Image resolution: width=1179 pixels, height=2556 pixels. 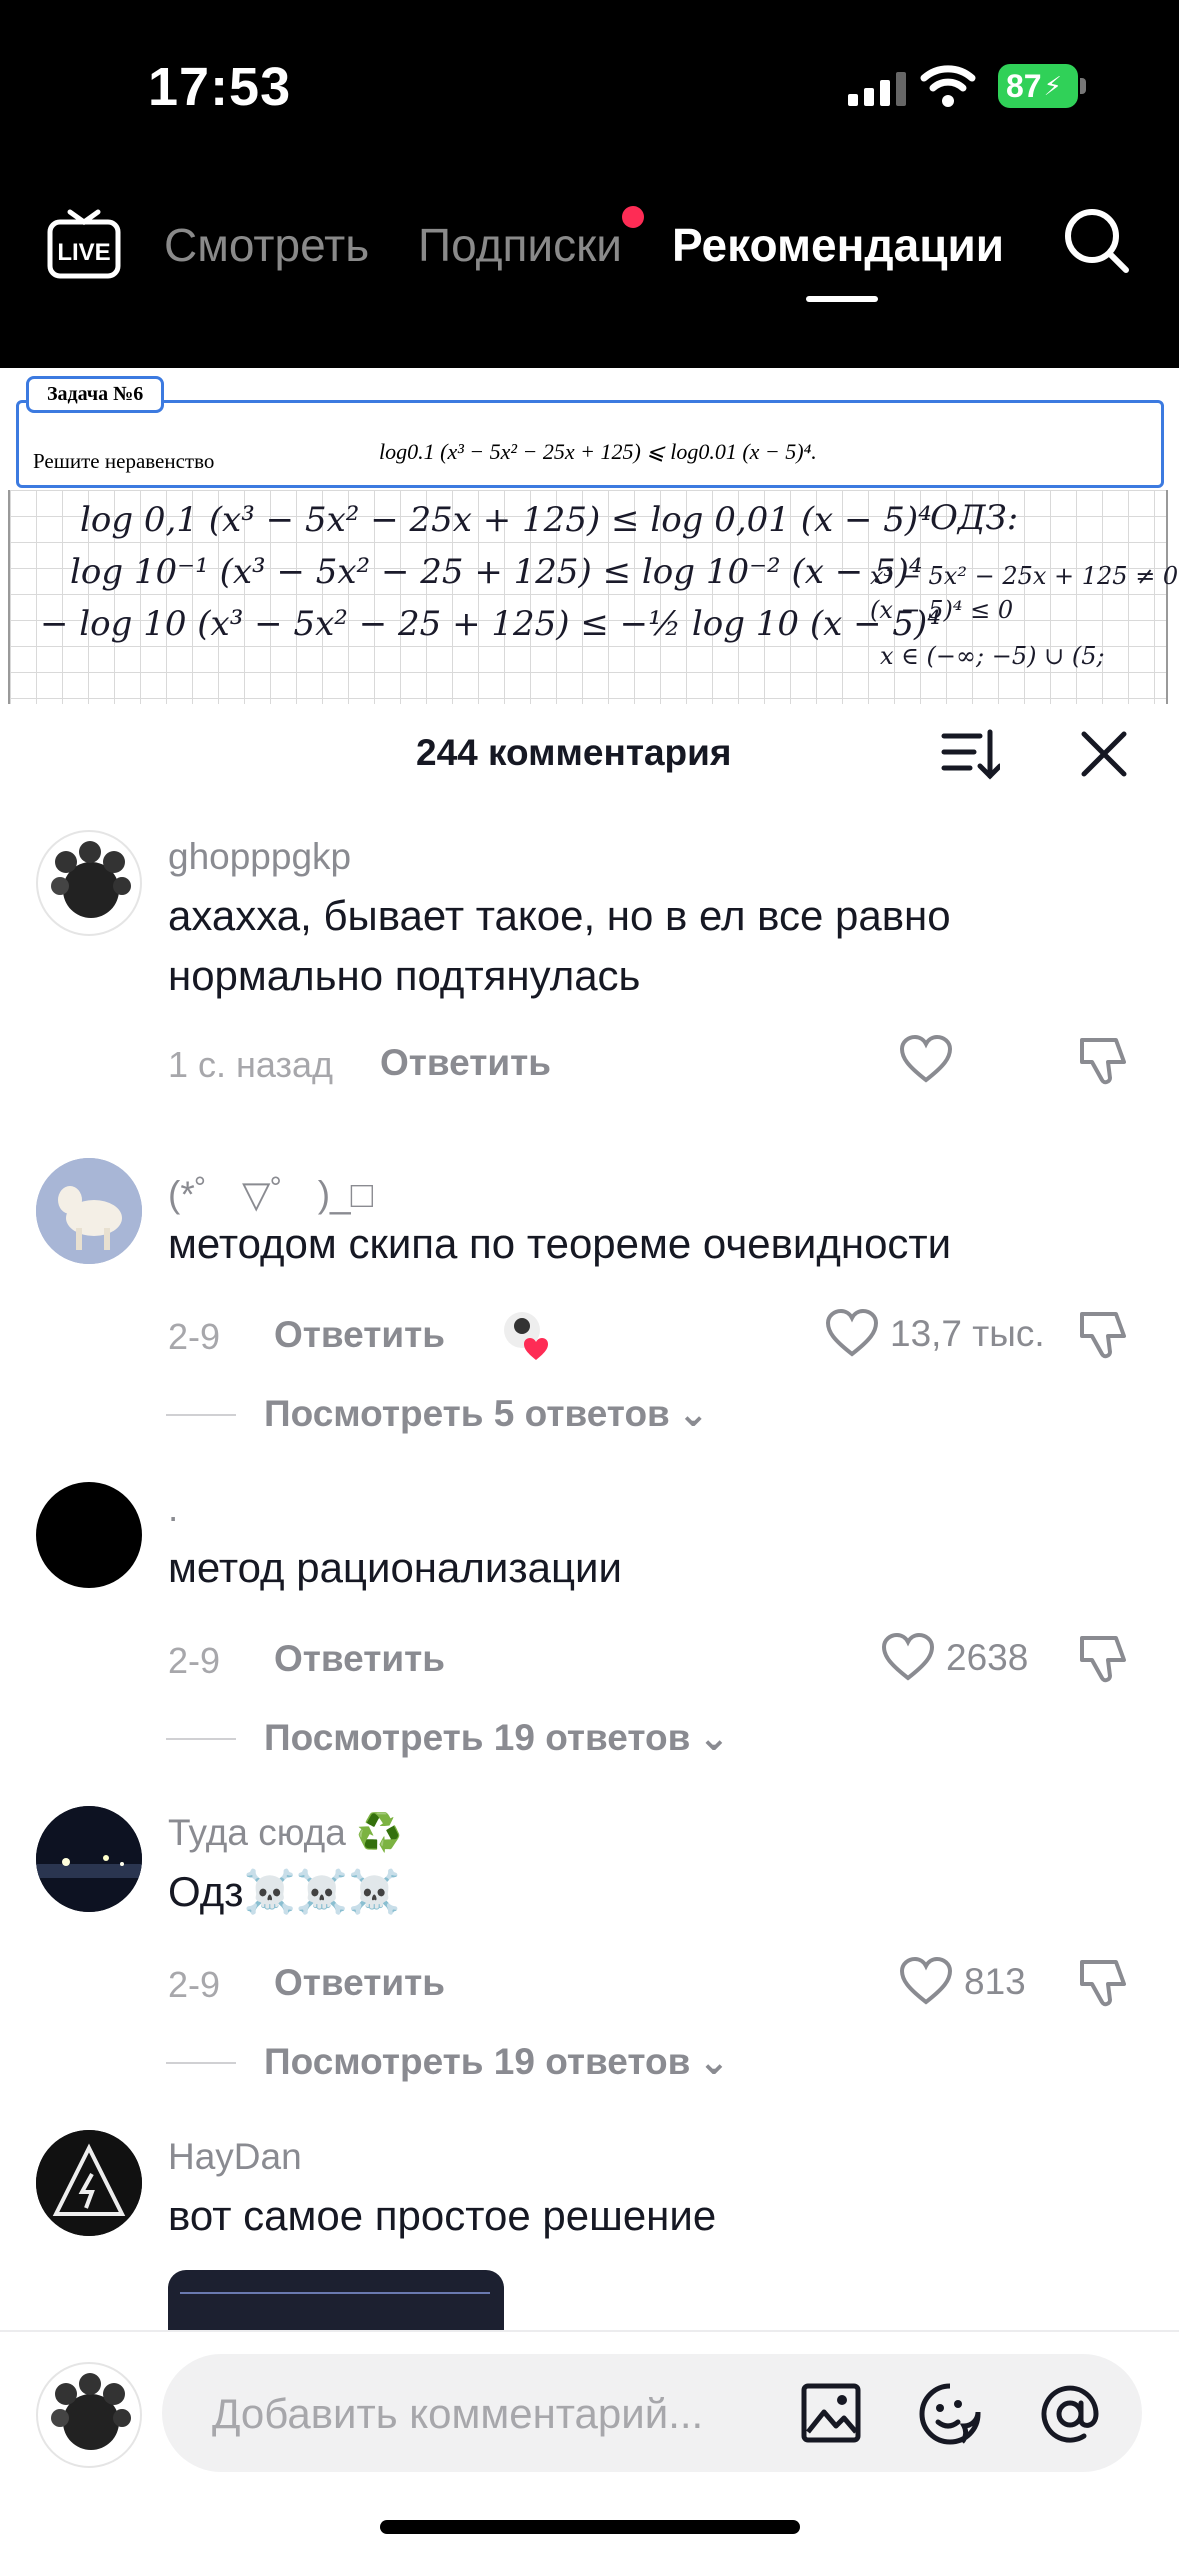 I want to click on comment-count: 244 комментария, so click(x=574, y=752).